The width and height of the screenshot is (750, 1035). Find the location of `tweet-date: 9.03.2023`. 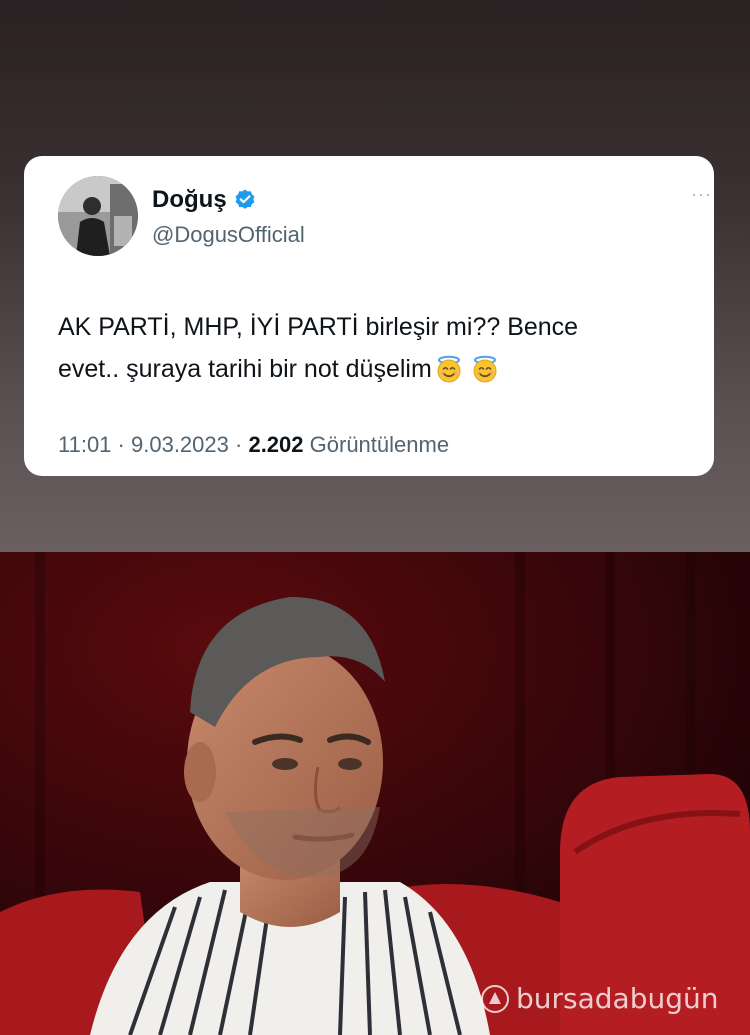

tweet-date: 9.03.2023 is located at coordinates (180, 444).